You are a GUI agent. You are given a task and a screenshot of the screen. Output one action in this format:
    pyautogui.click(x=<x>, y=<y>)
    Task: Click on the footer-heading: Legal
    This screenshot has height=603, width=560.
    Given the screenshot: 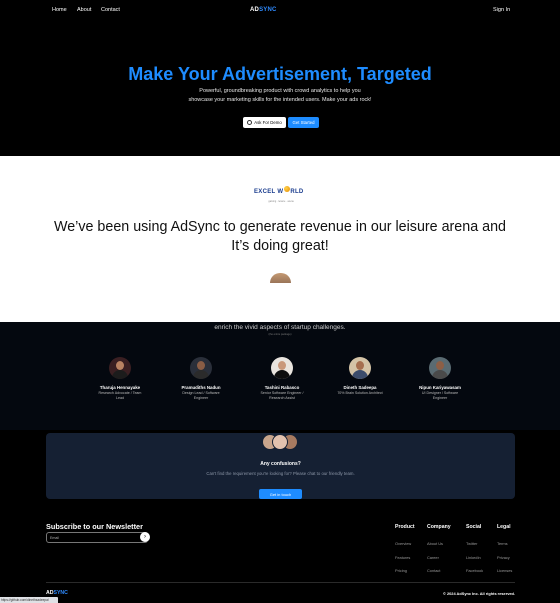 What is the action you would take?
    pyautogui.click(x=504, y=527)
    